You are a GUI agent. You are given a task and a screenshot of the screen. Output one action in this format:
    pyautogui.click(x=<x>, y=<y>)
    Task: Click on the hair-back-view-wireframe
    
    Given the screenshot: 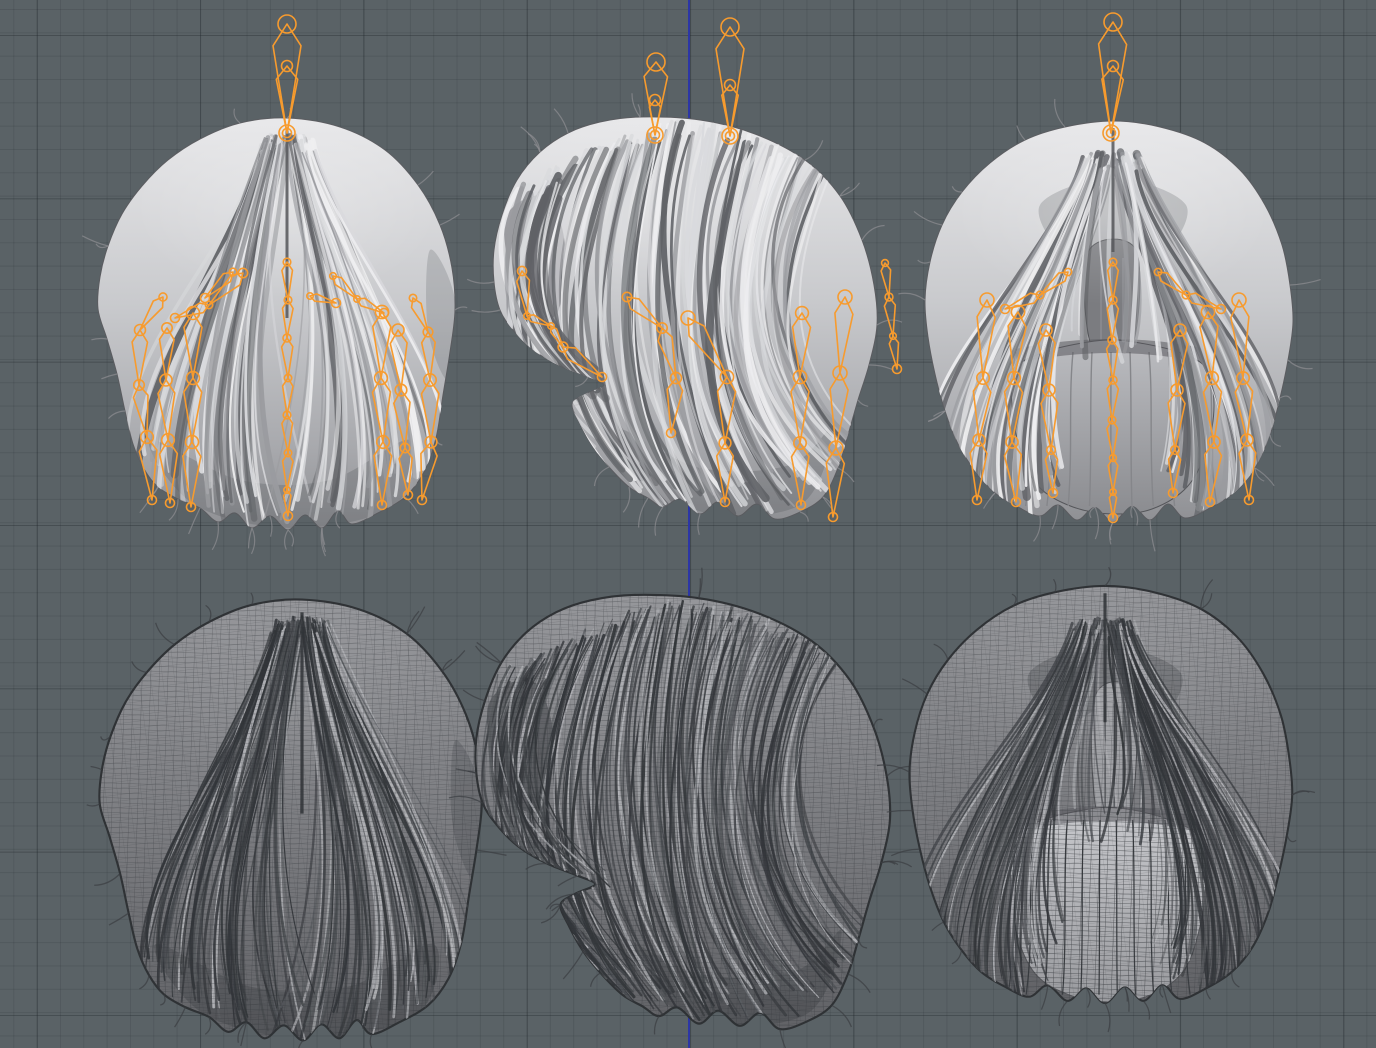 What is the action you would take?
    pyautogui.click(x=296, y=819)
    